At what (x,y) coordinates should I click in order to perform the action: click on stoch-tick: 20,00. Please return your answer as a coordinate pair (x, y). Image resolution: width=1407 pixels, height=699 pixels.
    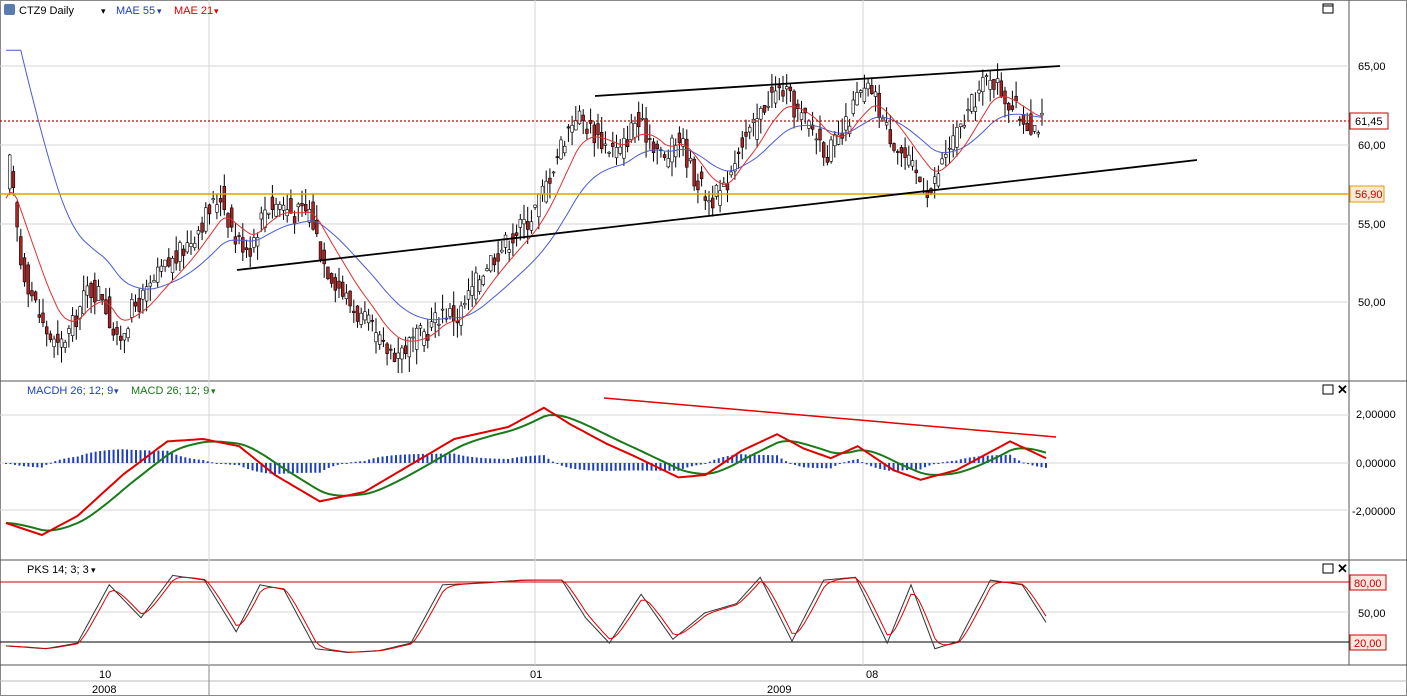
    Looking at the image, I should click on (1368, 644).